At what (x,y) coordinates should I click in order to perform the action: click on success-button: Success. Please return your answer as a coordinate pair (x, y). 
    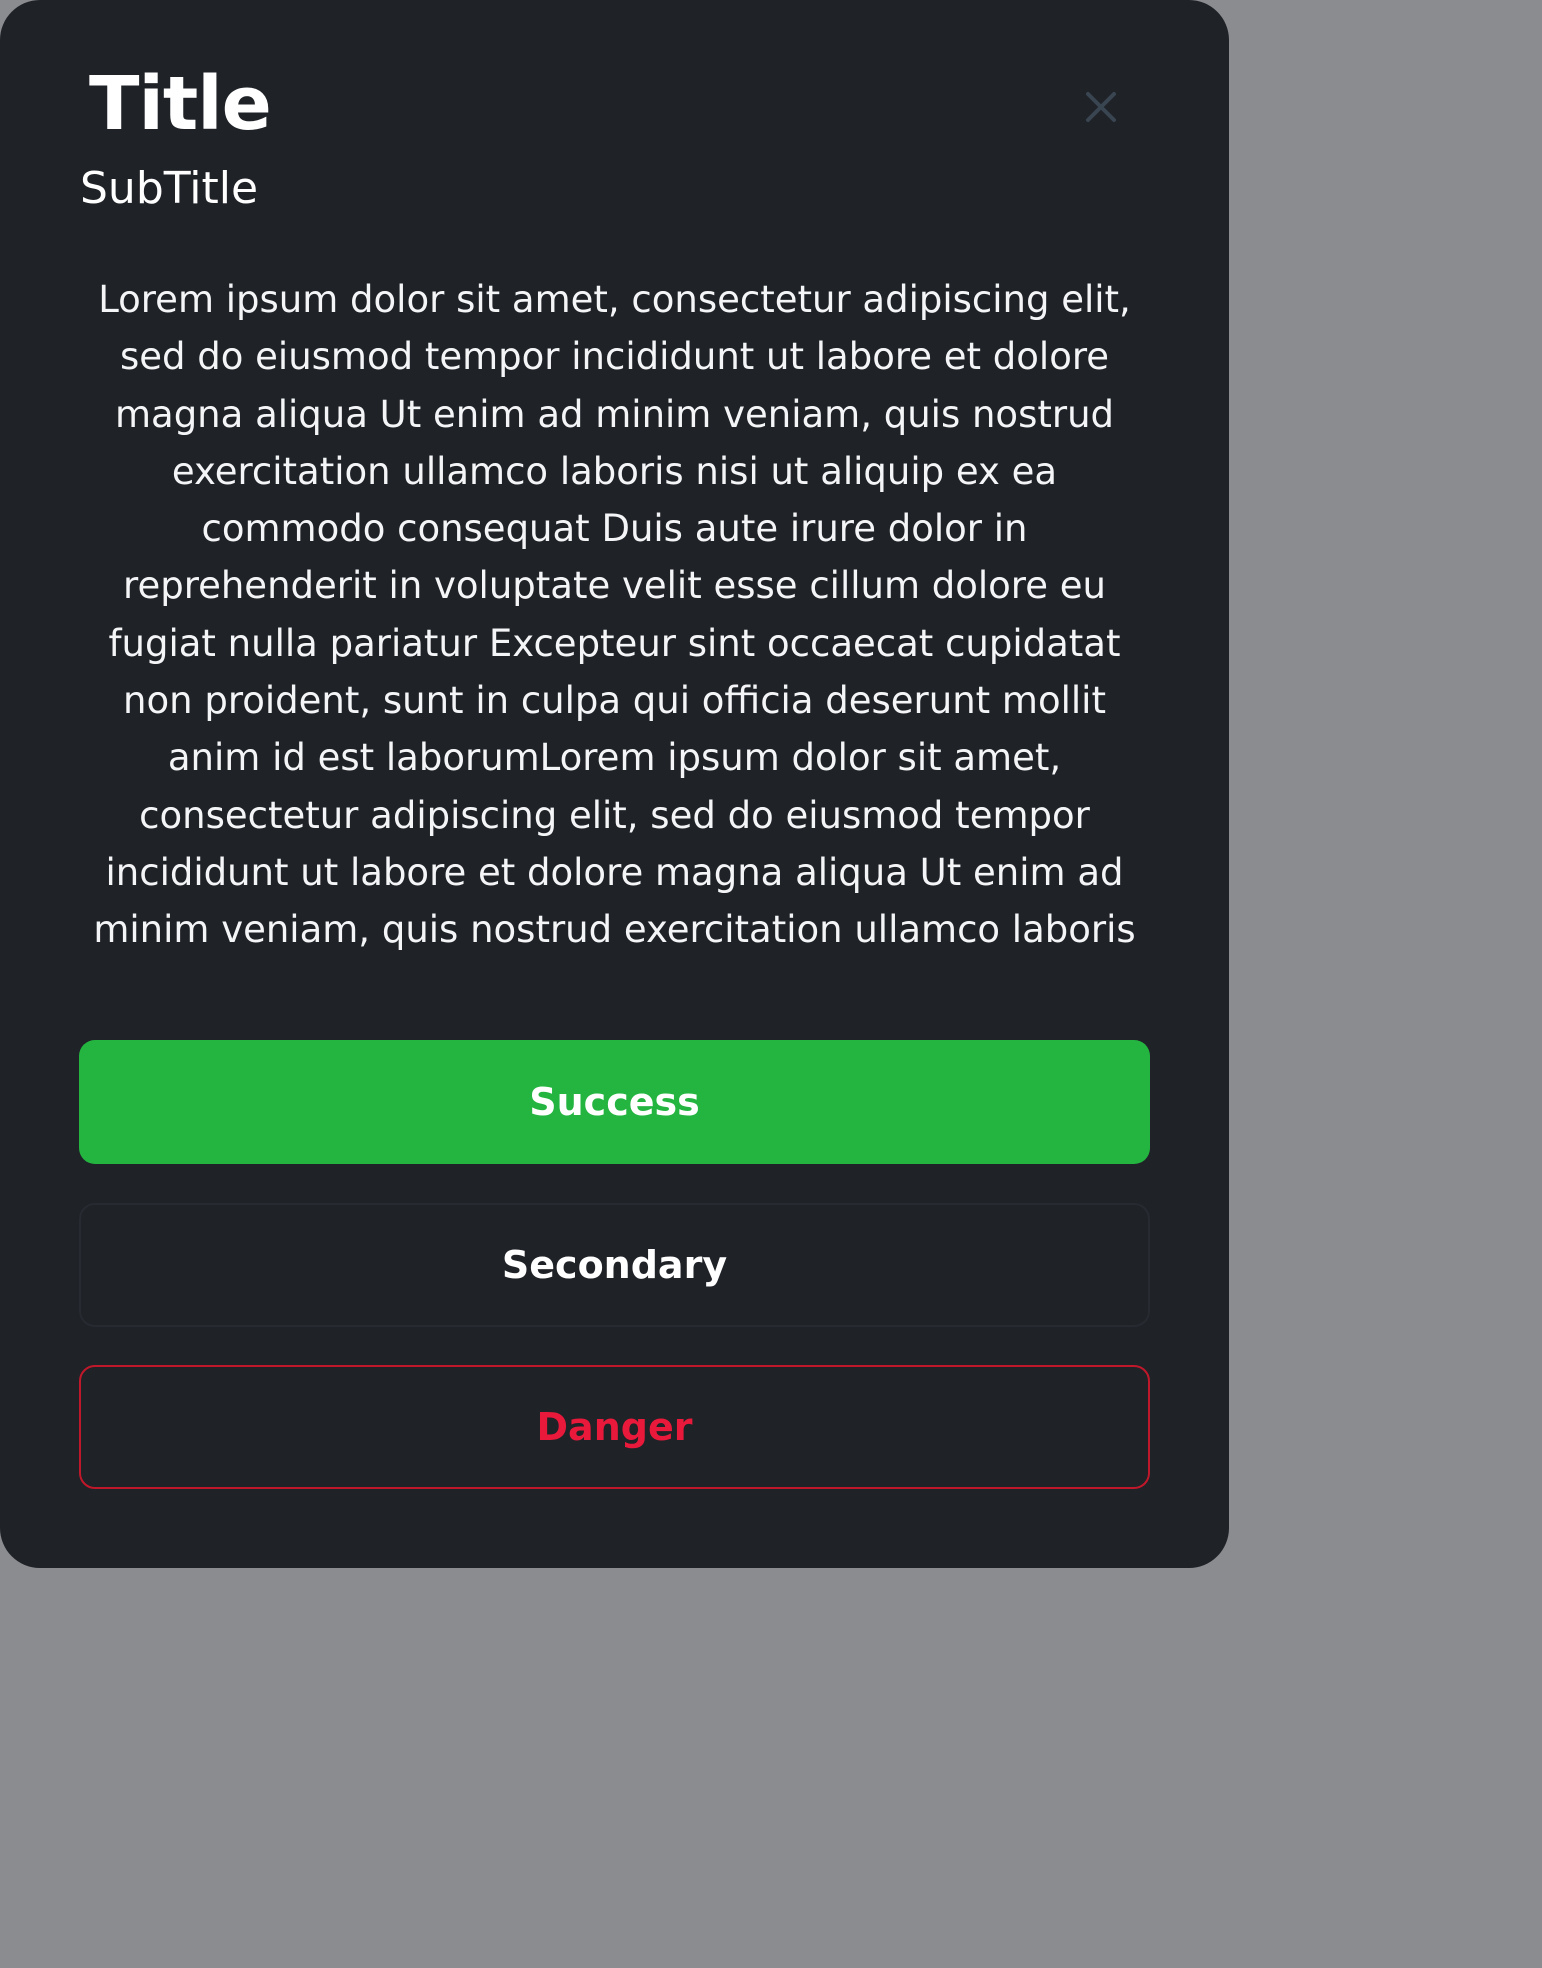
    Looking at the image, I should click on (614, 1102).